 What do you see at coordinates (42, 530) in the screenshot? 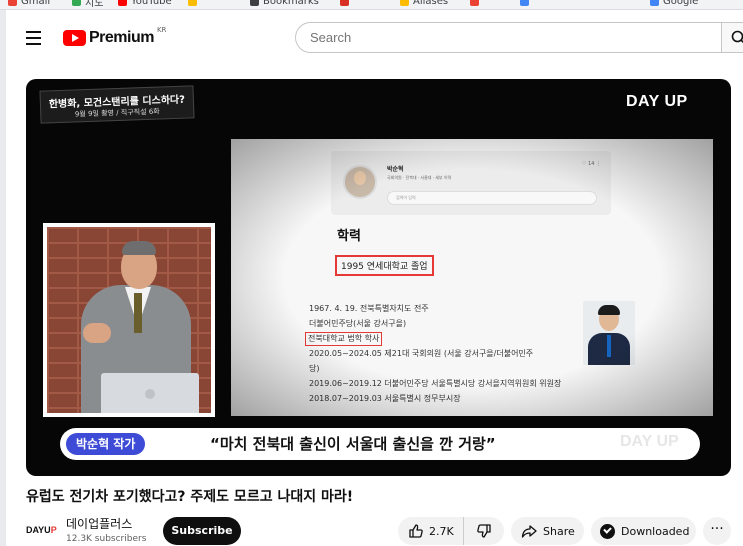
I see `channel-avatar: DAYUP` at bounding box center [42, 530].